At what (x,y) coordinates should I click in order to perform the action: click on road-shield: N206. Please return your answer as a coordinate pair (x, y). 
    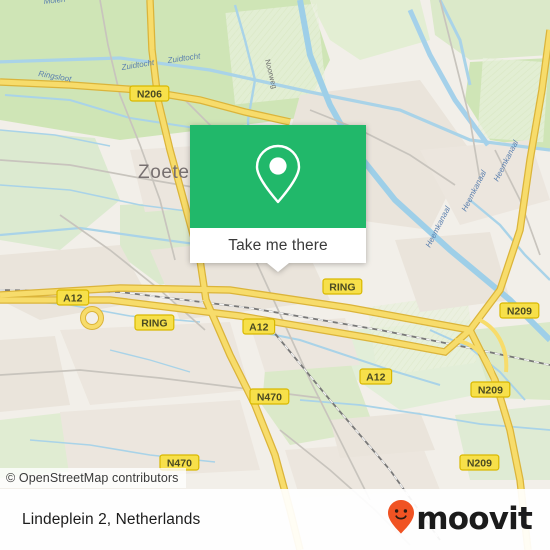
    Looking at the image, I should click on (149, 93).